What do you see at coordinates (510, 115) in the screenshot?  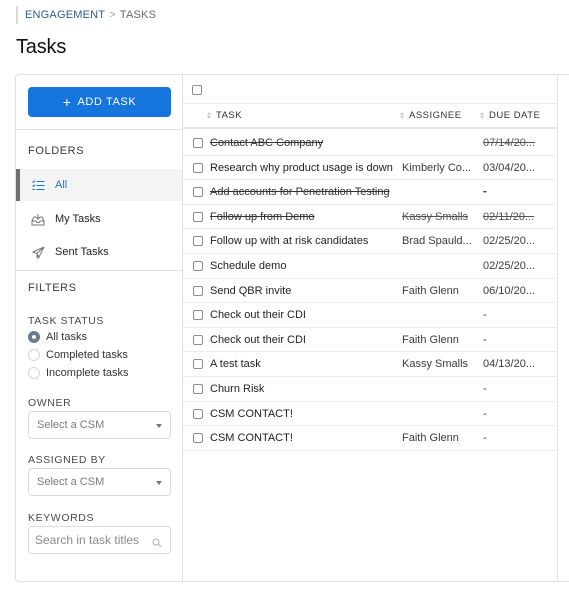 I see `column-header-due-date: DUE DATE` at bounding box center [510, 115].